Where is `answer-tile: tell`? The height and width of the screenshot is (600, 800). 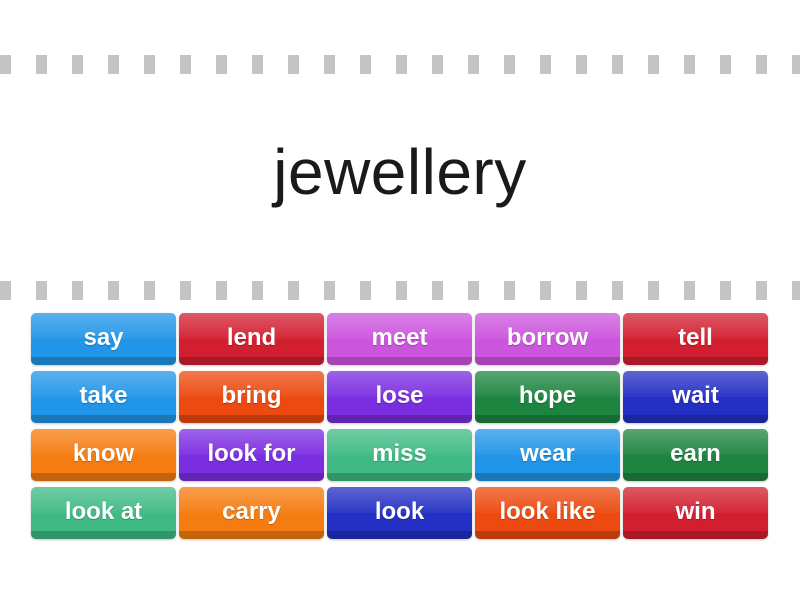
answer-tile: tell is located at coordinates (695, 339).